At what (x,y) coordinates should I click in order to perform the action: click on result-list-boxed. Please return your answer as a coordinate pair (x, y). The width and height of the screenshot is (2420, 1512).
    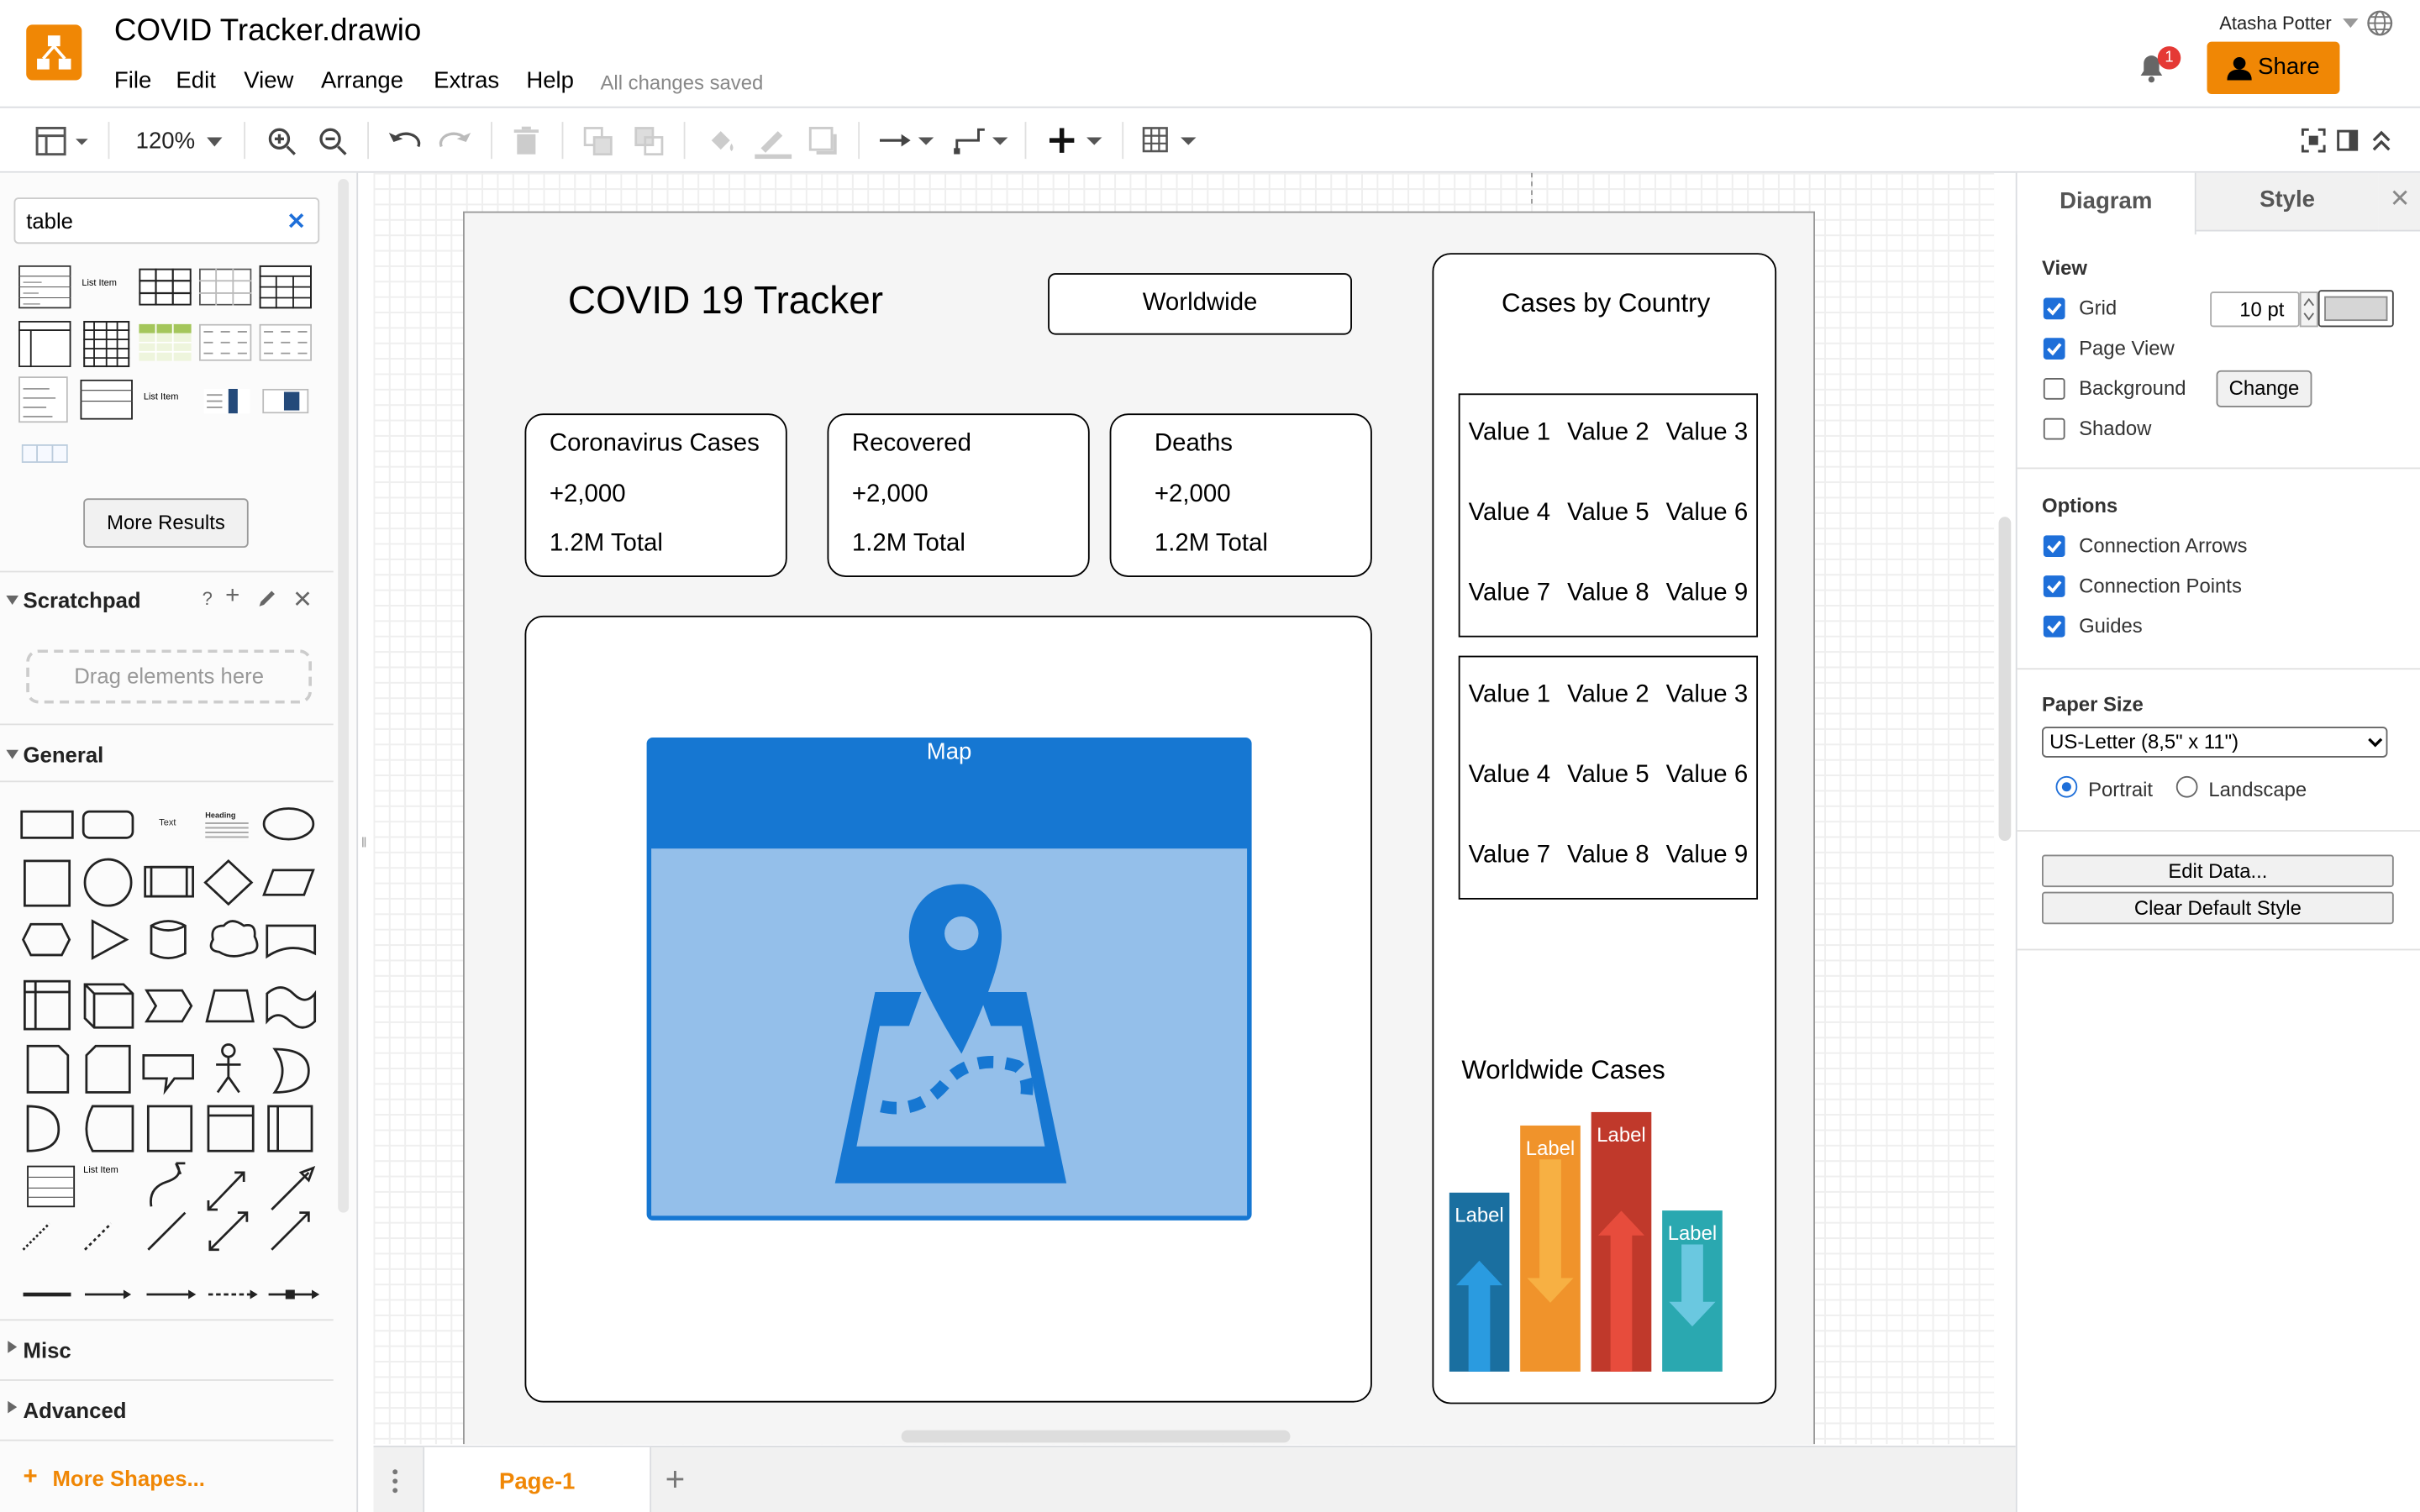
    Looking at the image, I should click on (107, 399).